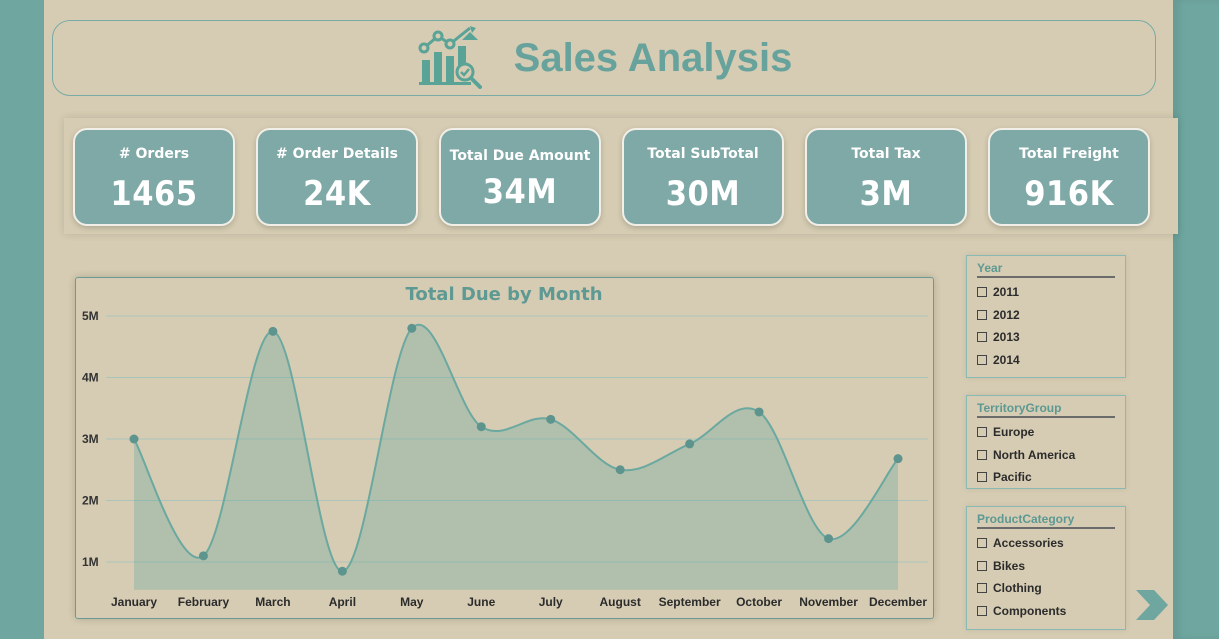 The height and width of the screenshot is (639, 1219). What do you see at coordinates (481, 602) in the screenshot?
I see `x-tick-label: June` at bounding box center [481, 602].